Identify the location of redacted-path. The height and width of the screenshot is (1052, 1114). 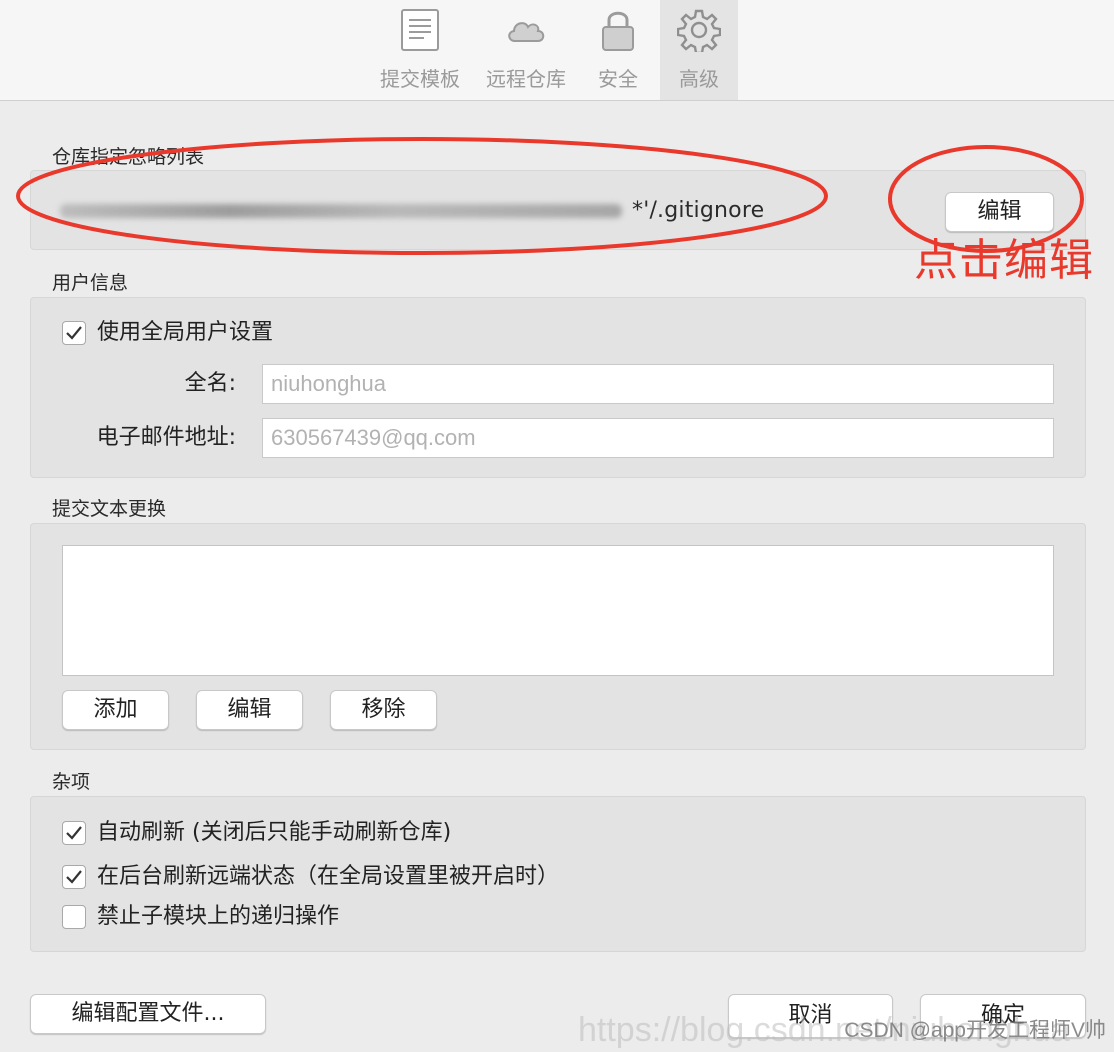
(341, 211).